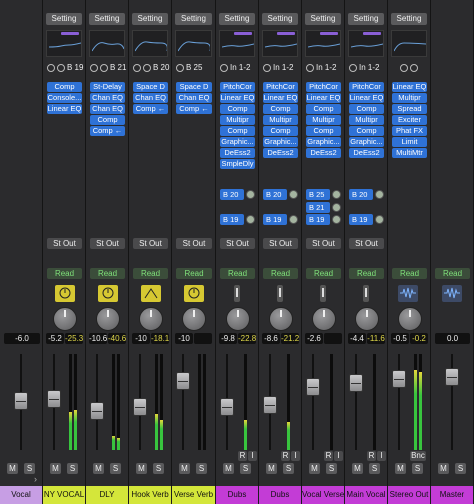  I want to click on insert-slot: MultiMtr, so click(409, 153).